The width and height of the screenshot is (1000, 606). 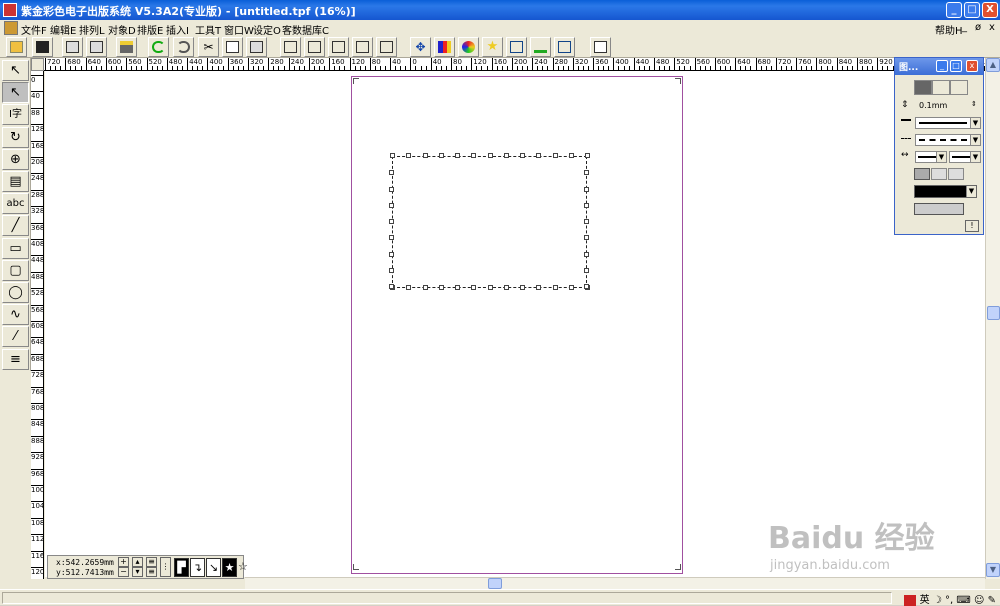 I want to click on picture-button, so click(x=540, y=47).